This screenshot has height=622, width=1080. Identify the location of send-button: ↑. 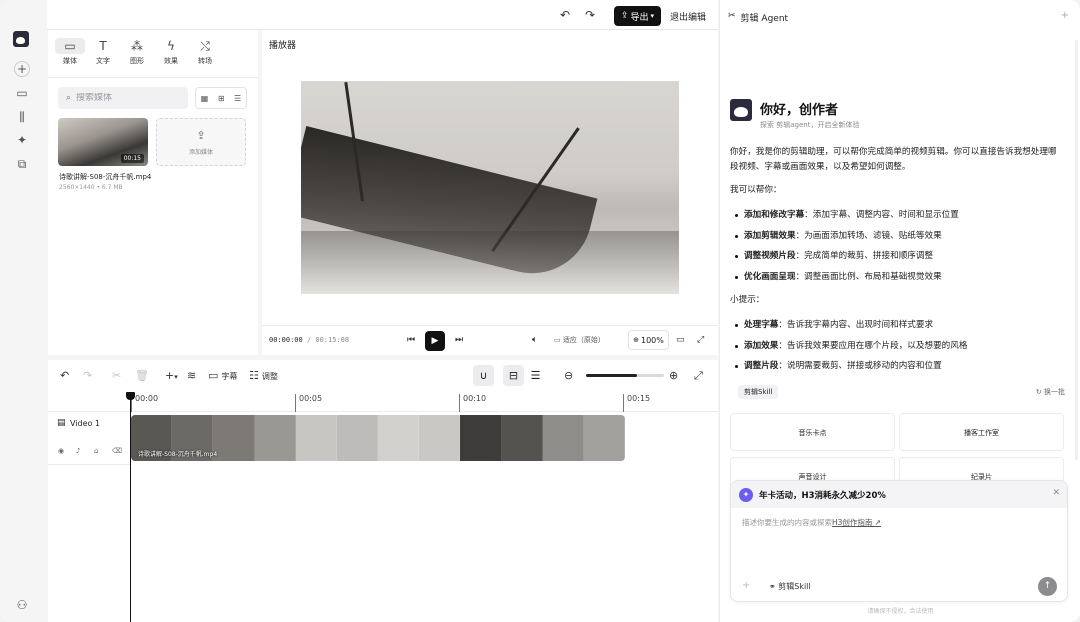
(1047, 586).